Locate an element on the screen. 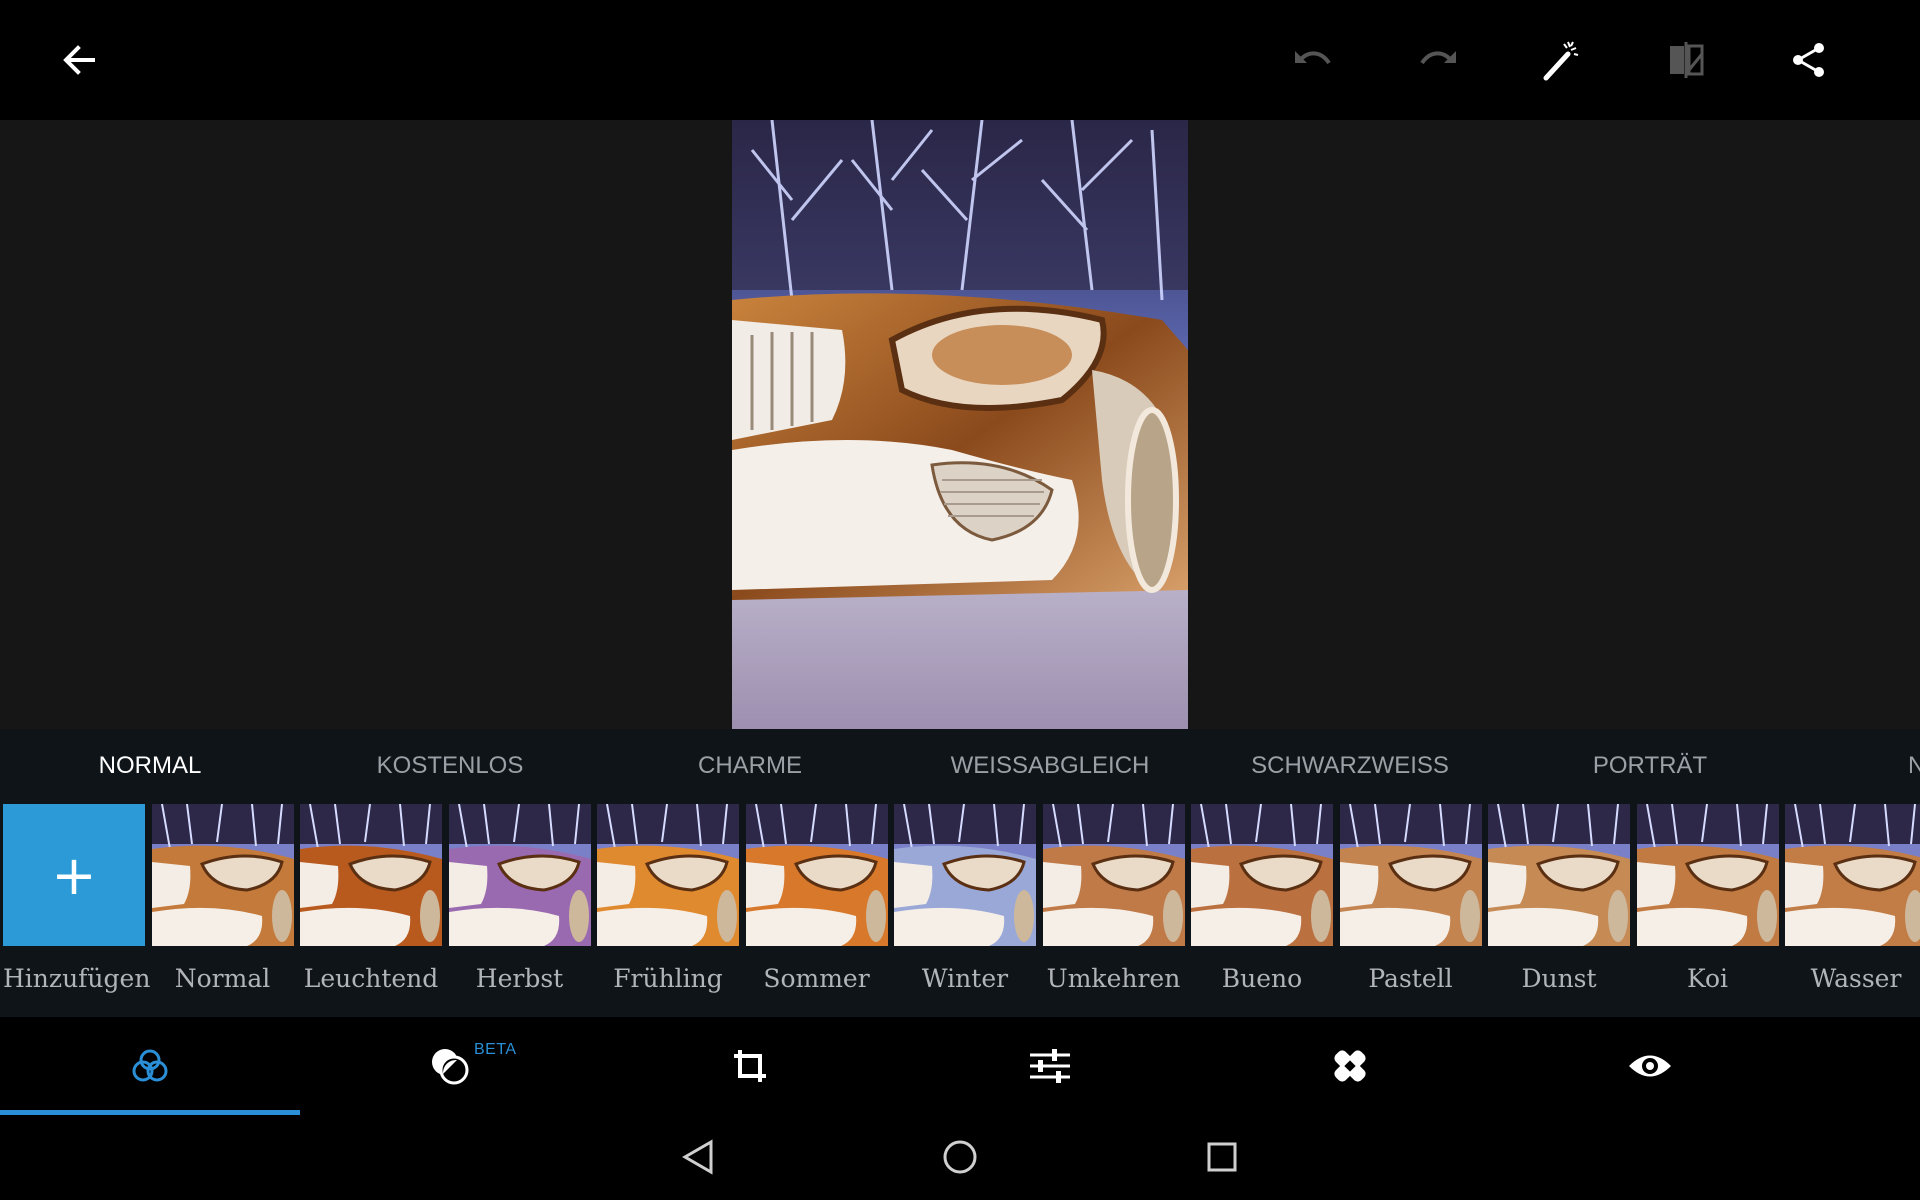 The image size is (1920, 1200). add-filter-button: + is located at coordinates (74, 875).